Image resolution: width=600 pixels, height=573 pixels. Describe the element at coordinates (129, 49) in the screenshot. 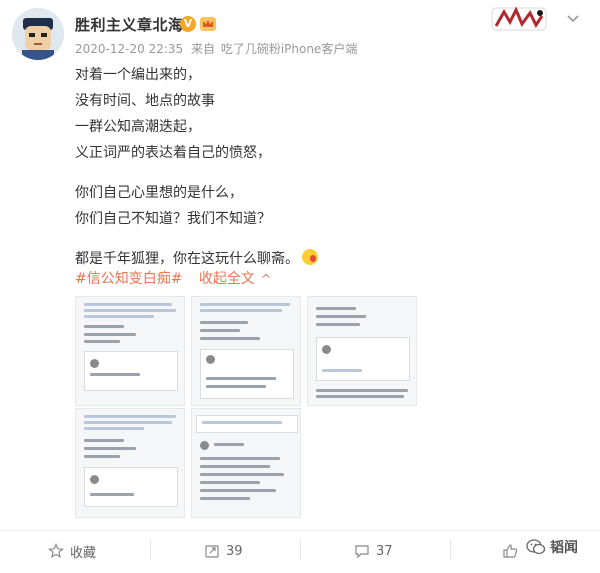

I see `timestamp: 2020-12-20 22:35` at that location.